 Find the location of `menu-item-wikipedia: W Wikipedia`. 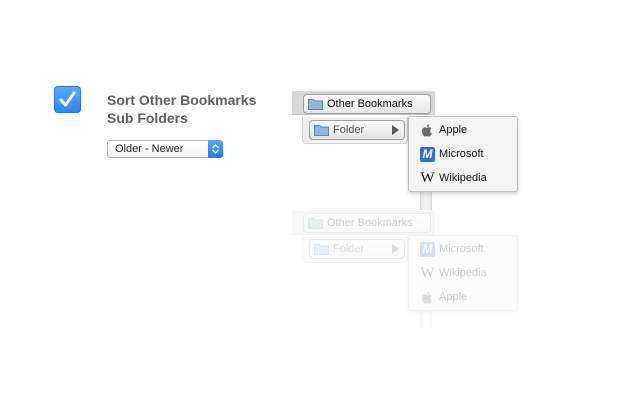

menu-item-wikipedia: W Wikipedia is located at coordinates (463, 274).